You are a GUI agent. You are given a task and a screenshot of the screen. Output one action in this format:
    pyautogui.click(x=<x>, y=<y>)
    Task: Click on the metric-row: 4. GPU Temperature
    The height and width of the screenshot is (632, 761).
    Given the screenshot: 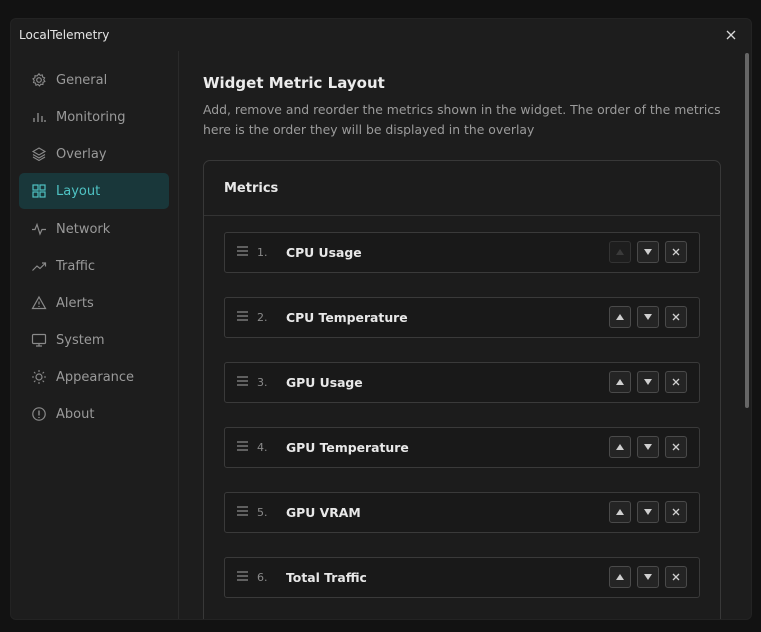 What is the action you would take?
    pyautogui.click(x=462, y=447)
    